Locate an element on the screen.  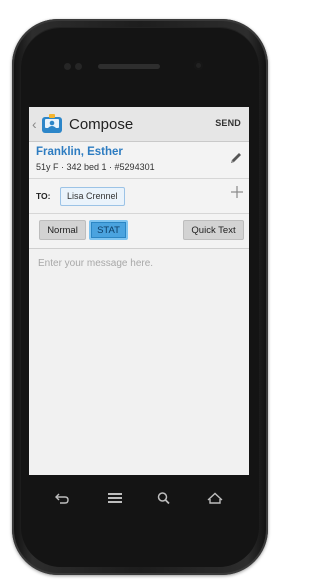
system-nav-bar is located at coordinates (139, 498).